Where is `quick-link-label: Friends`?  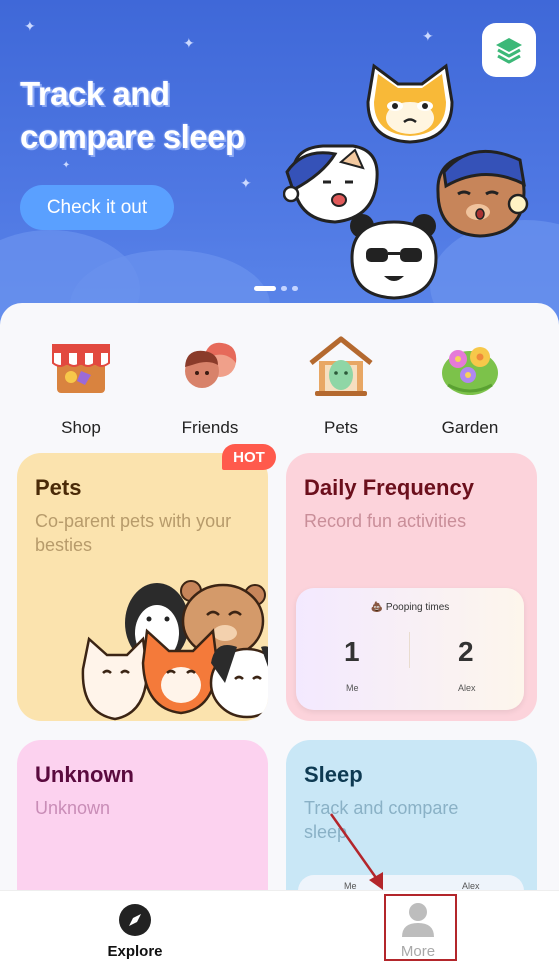
quick-link-label: Friends is located at coordinates (210, 427).